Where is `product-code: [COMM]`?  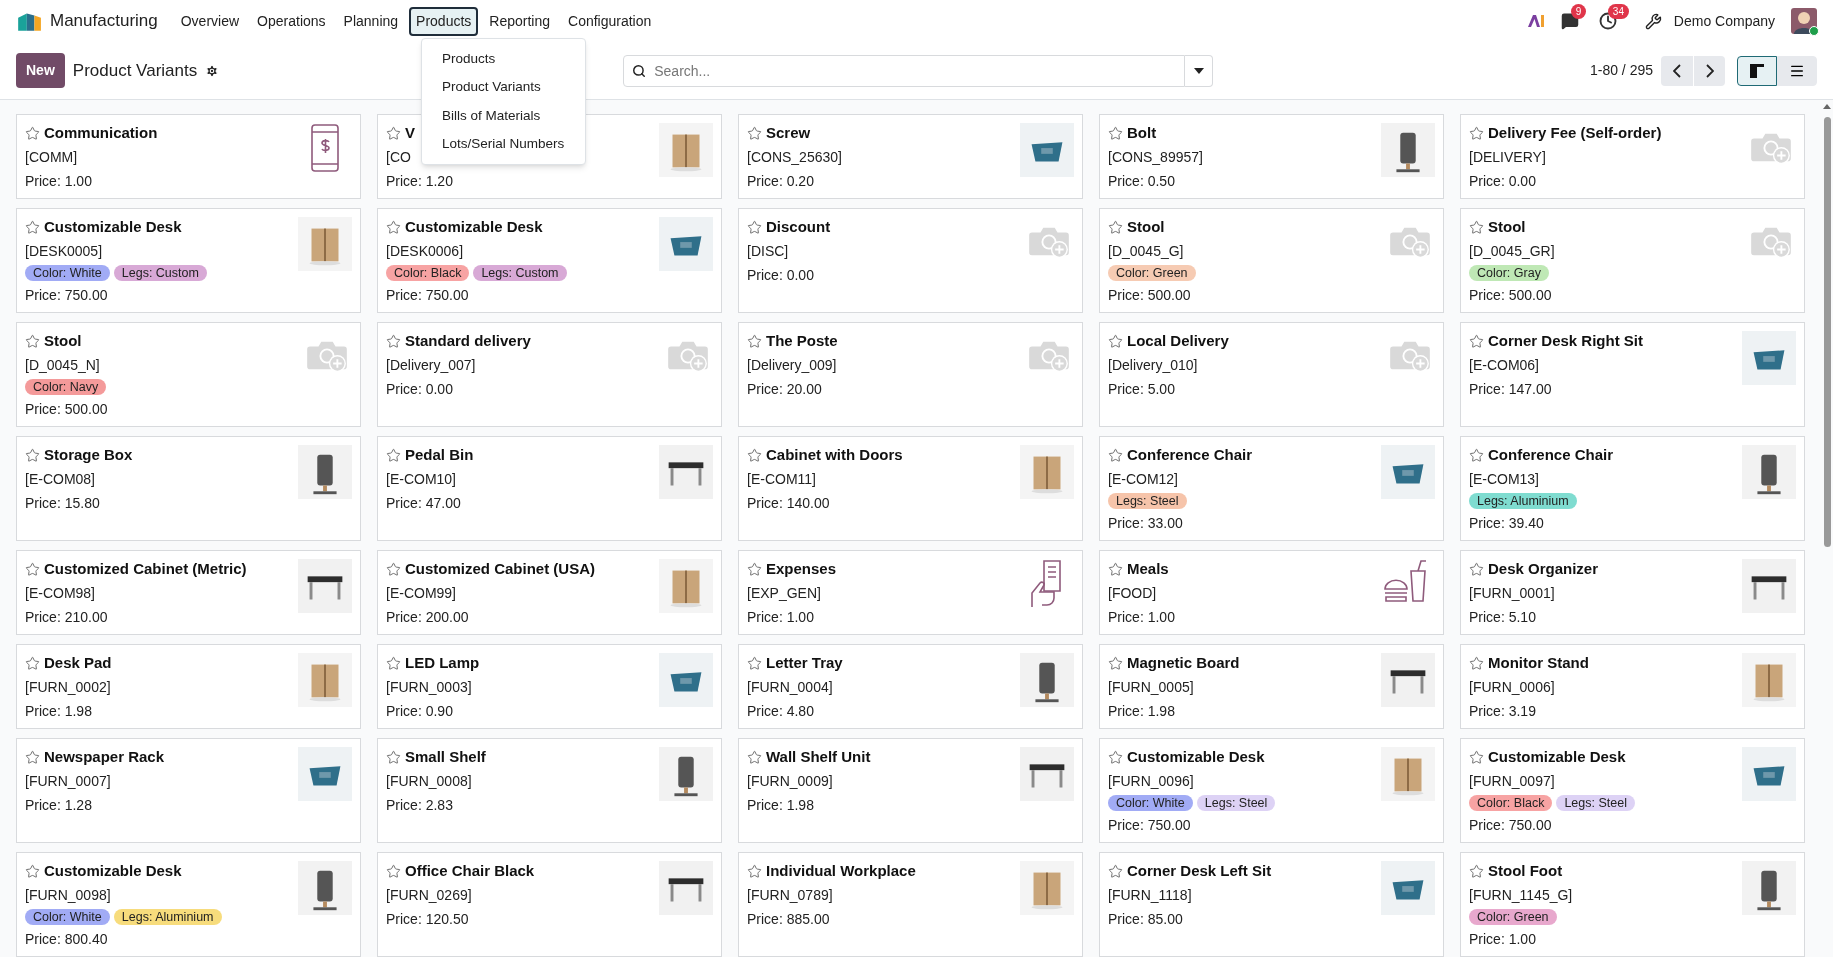 product-code: [COMM] is located at coordinates (52, 157).